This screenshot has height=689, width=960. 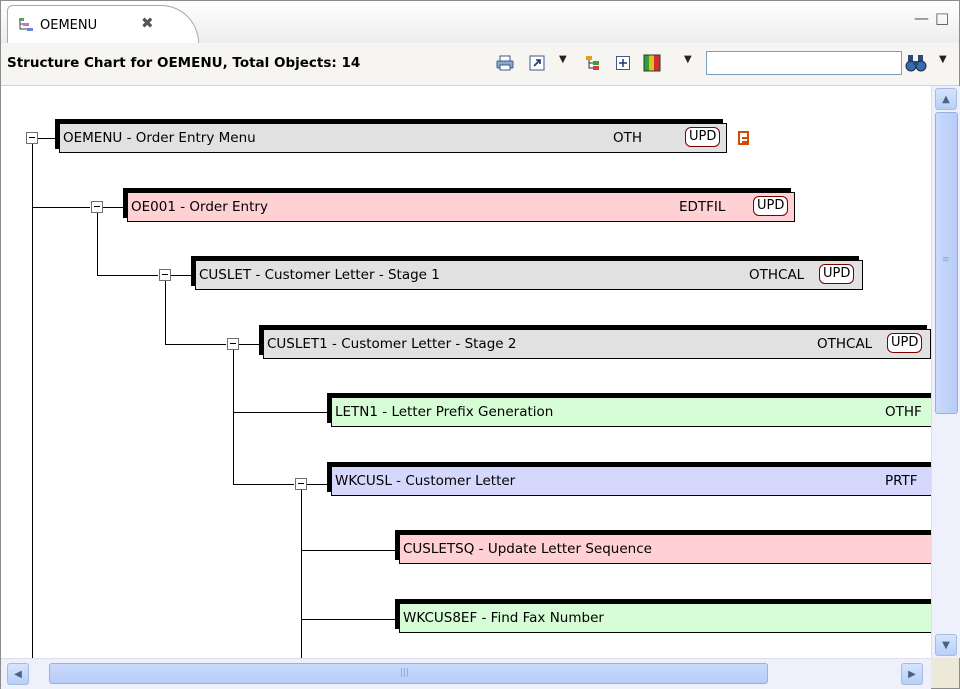 What do you see at coordinates (18, 674) in the screenshot?
I see `scroll-left-icon: ◀` at bounding box center [18, 674].